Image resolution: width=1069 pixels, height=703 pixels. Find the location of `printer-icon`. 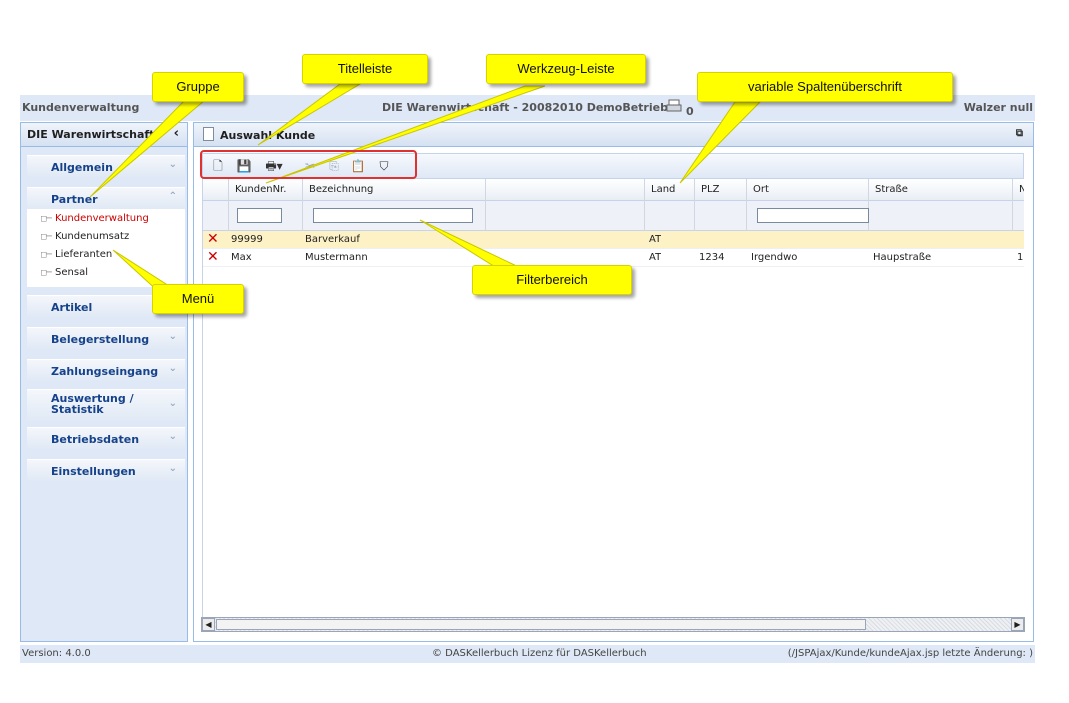

printer-icon is located at coordinates (674, 106).